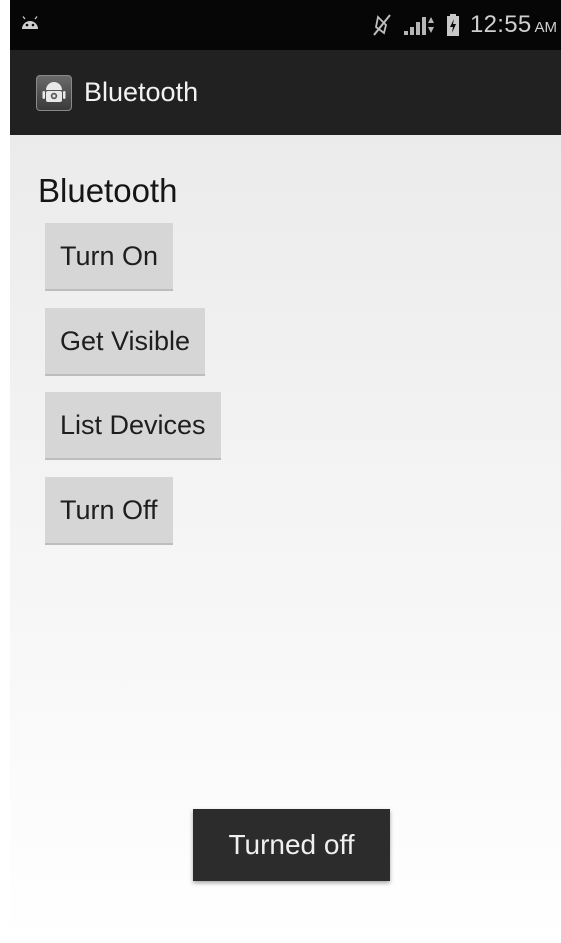  What do you see at coordinates (285, 92) in the screenshot?
I see `action-bar: Bluetooth` at bounding box center [285, 92].